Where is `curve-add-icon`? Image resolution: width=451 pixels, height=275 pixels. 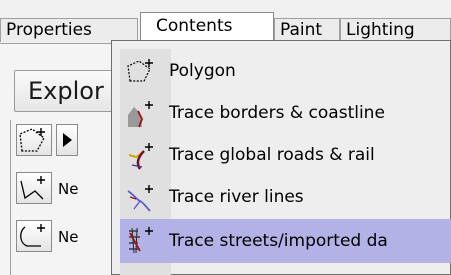
curve-add-icon is located at coordinates (32, 235).